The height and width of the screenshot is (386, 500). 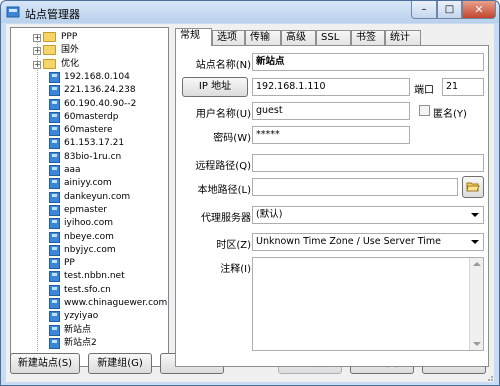 I want to click on tree-site-item: 83bio-1ru.cn, so click(x=89, y=157).